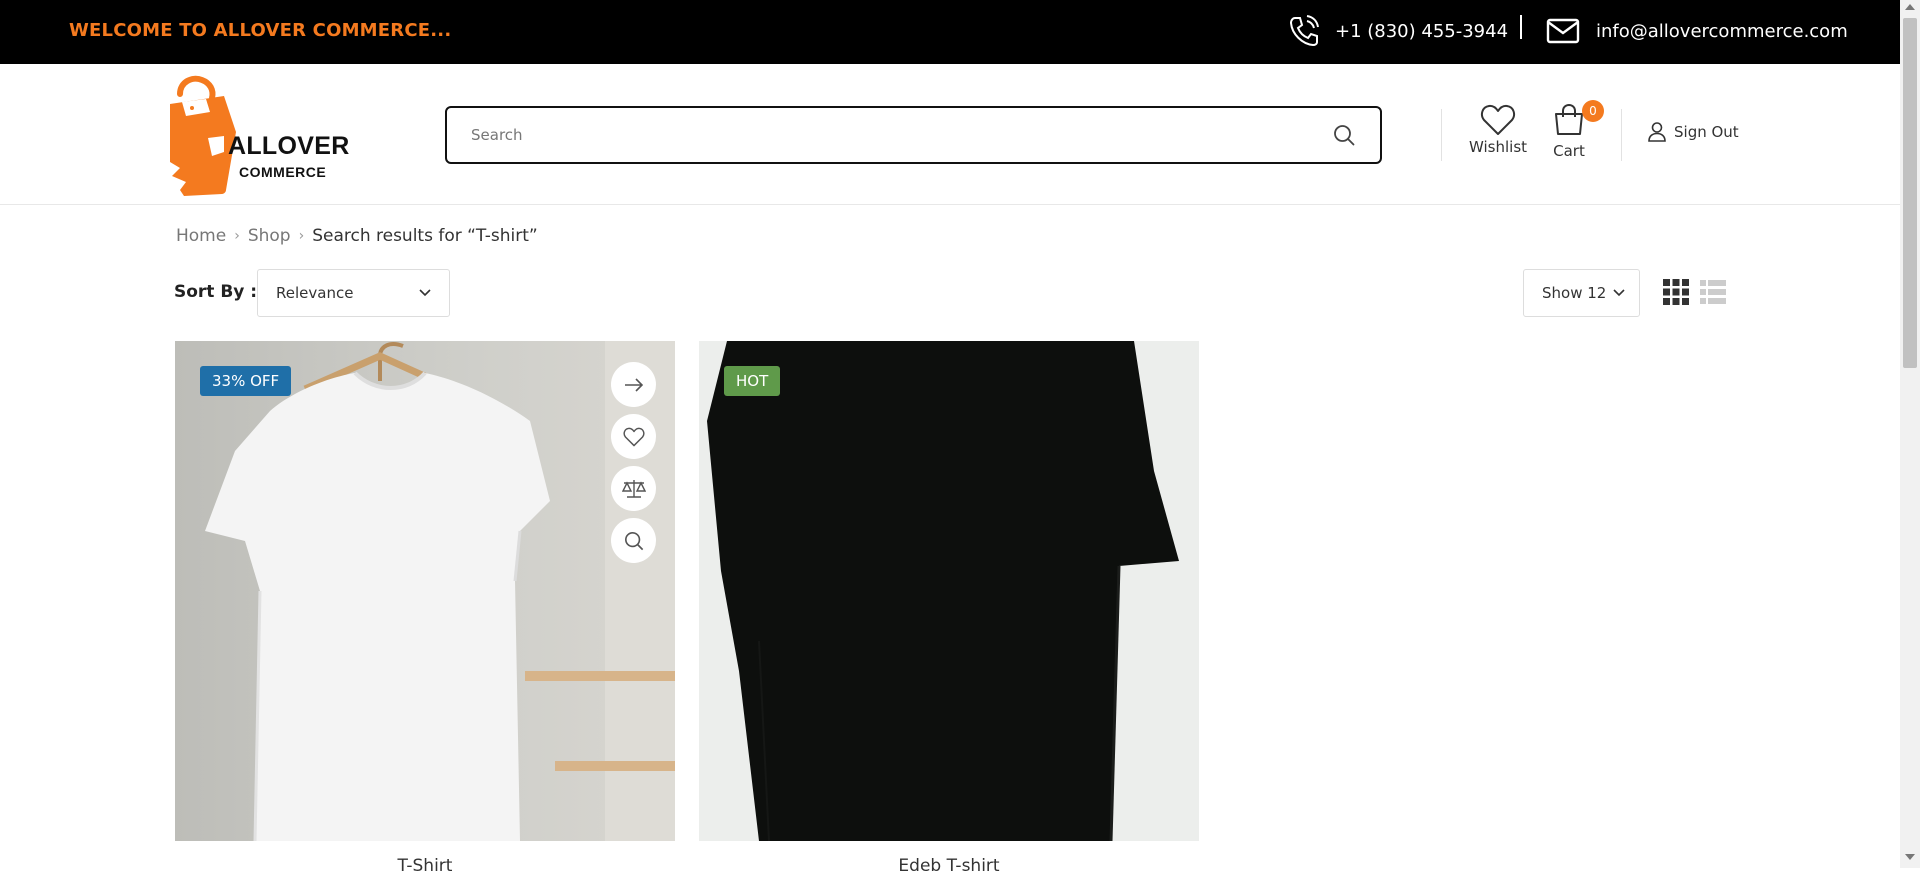  I want to click on white-tshirt-image, so click(425, 591).